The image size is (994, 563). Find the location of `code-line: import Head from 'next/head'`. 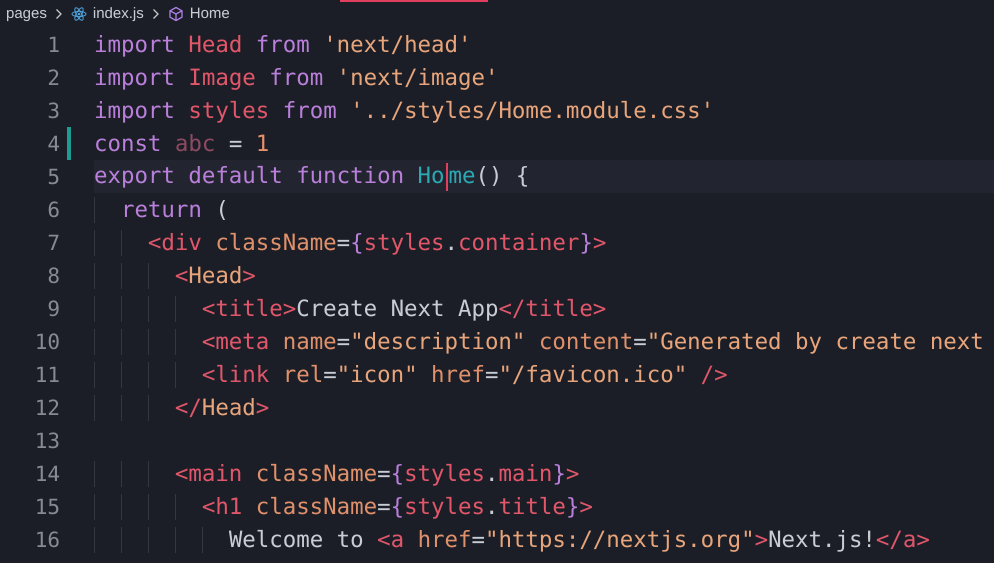

code-line: import Head from 'next/head' is located at coordinates (283, 45).